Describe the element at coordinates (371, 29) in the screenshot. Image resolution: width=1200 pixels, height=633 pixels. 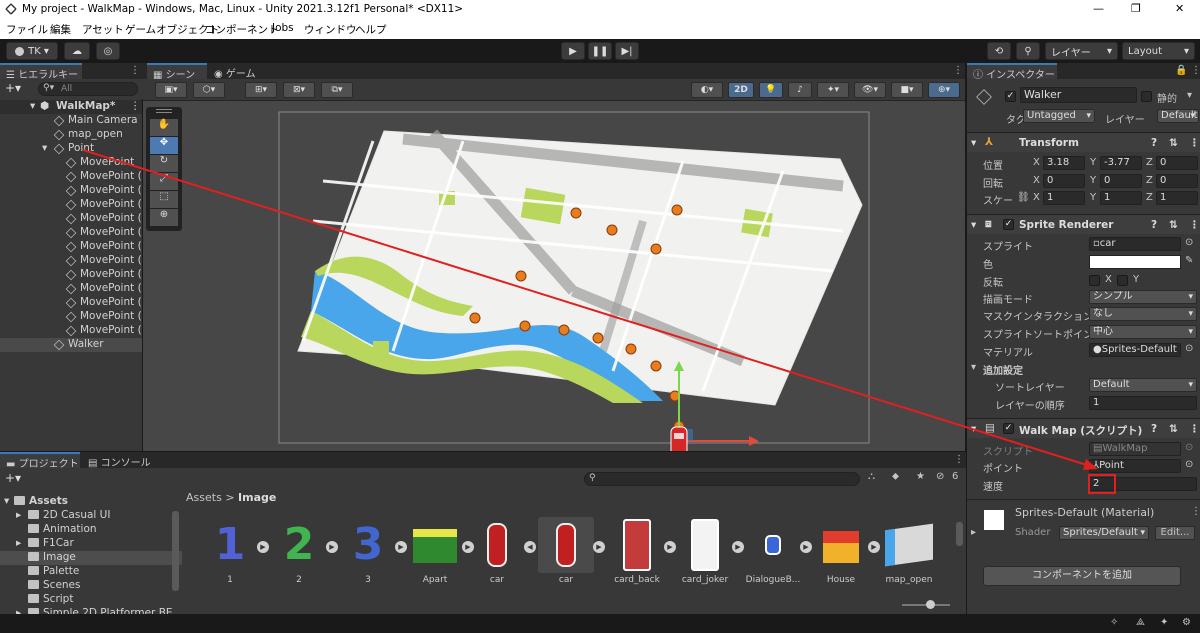
I see `menu-help: ヘルプ` at that location.